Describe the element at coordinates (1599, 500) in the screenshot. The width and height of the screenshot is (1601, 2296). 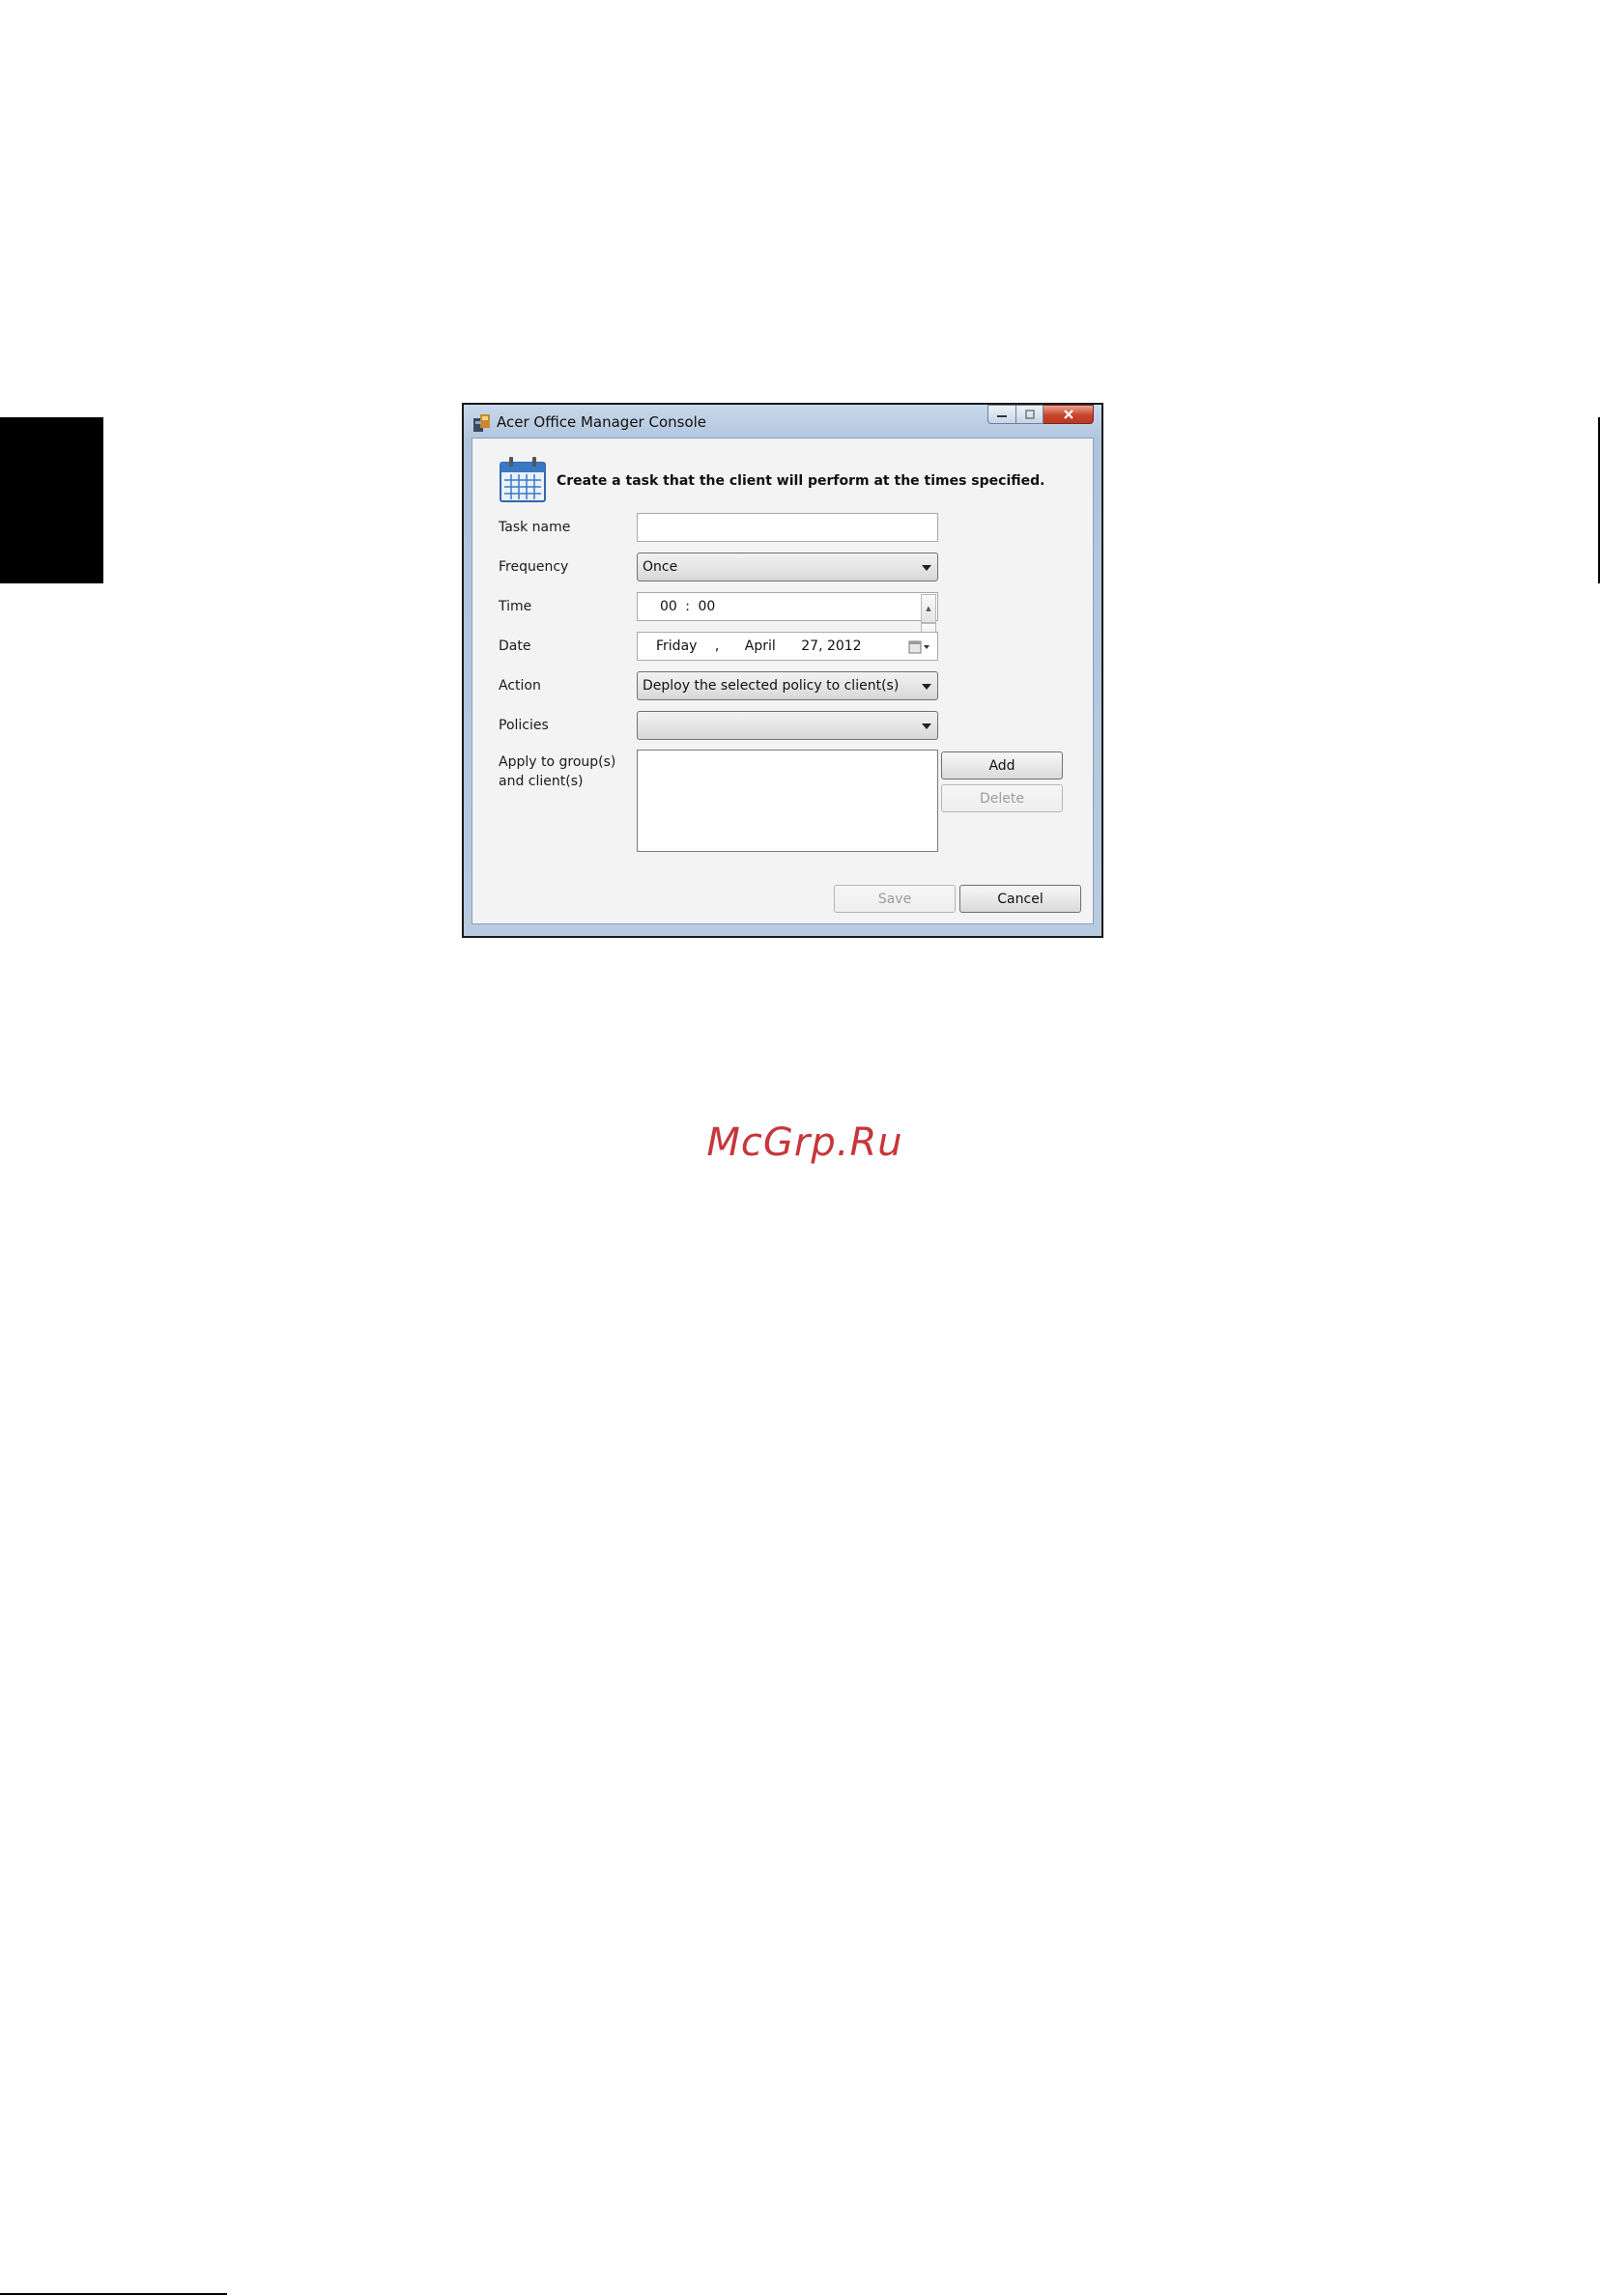
I see `page-right-rule` at that location.